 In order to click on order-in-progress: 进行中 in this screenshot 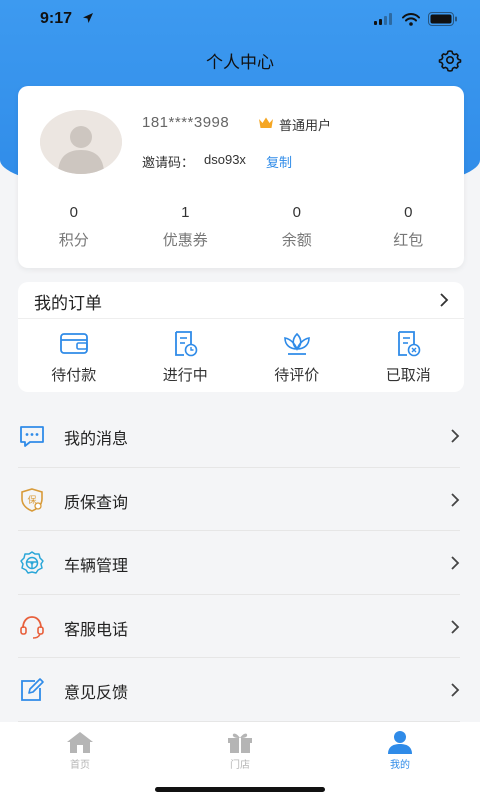, I will do `click(186, 357)`.